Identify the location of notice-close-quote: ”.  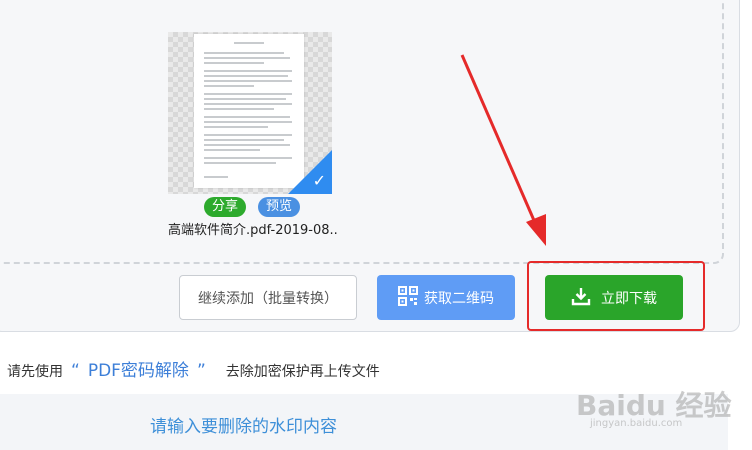
(201, 371).